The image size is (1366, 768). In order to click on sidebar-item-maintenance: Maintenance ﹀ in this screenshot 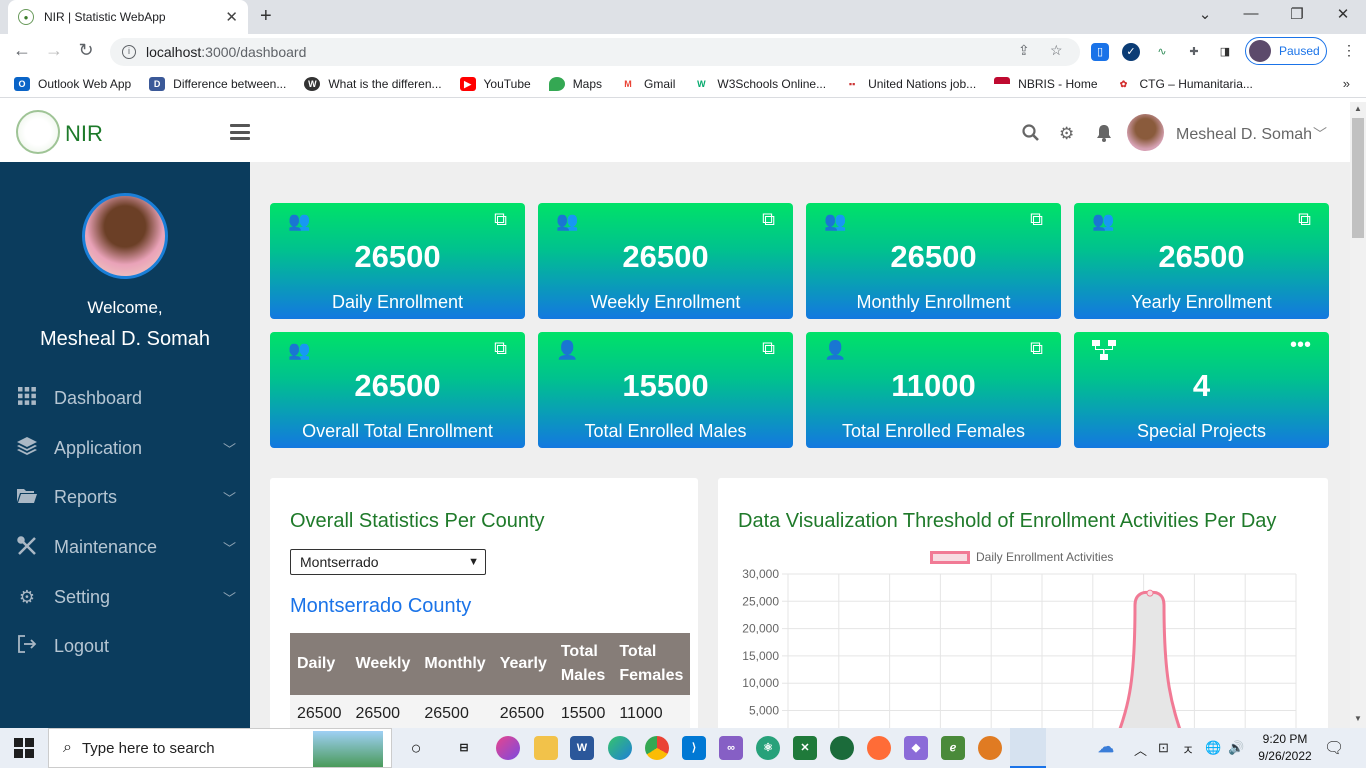, I will do `click(125, 547)`.